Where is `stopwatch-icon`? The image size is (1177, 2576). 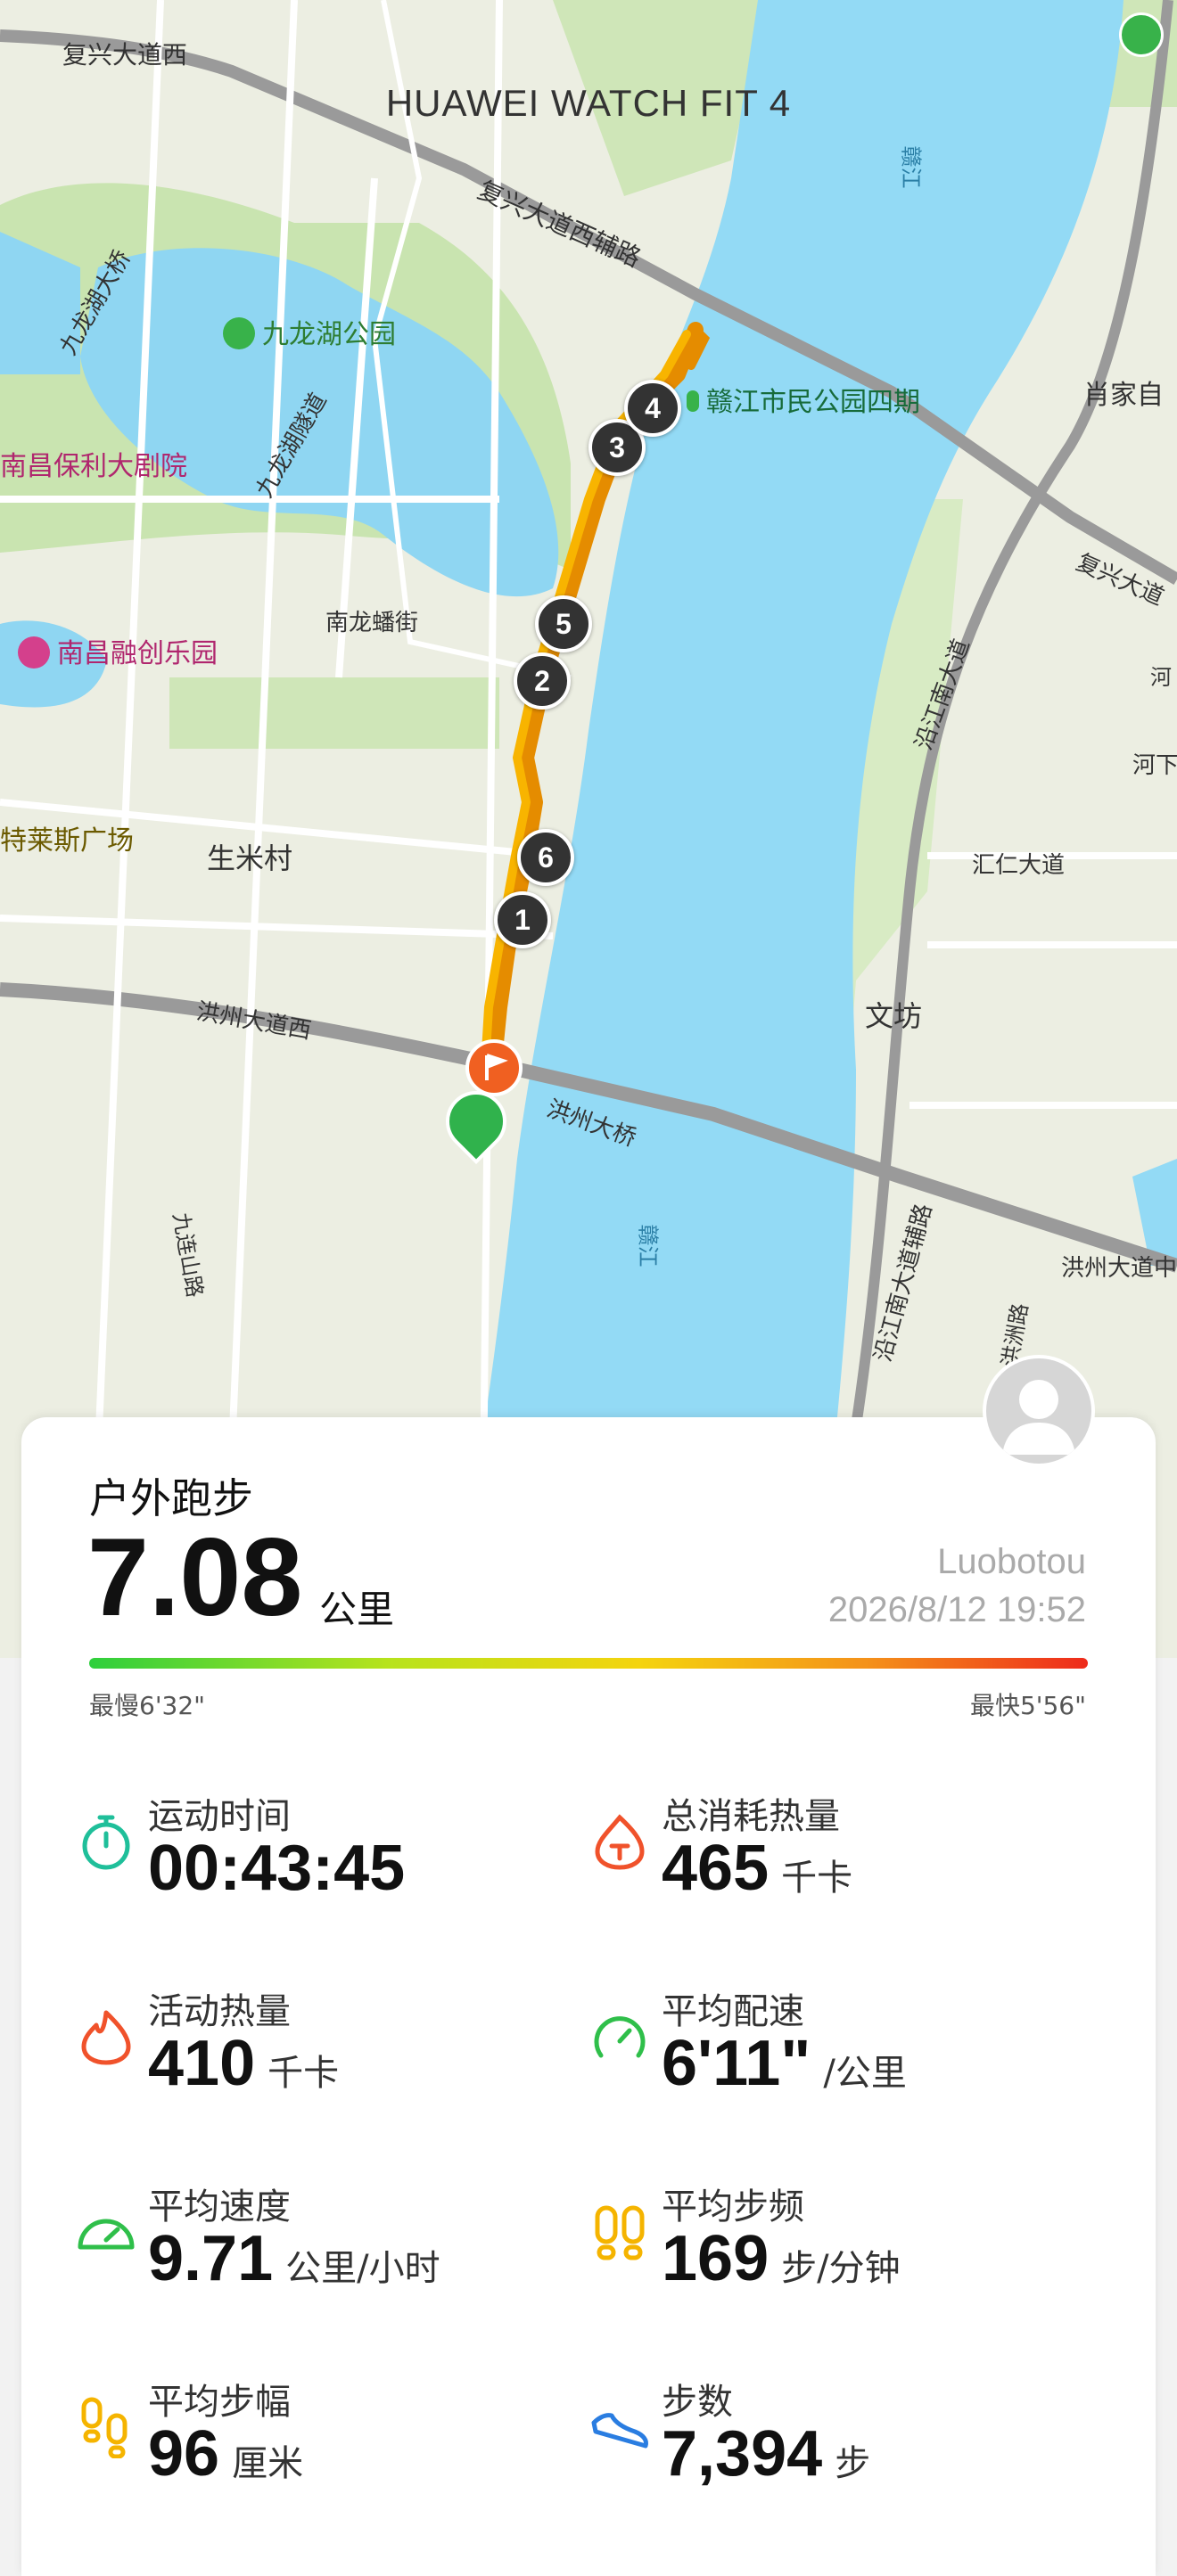 stopwatch-icon is located at coordinates (106, 1842).